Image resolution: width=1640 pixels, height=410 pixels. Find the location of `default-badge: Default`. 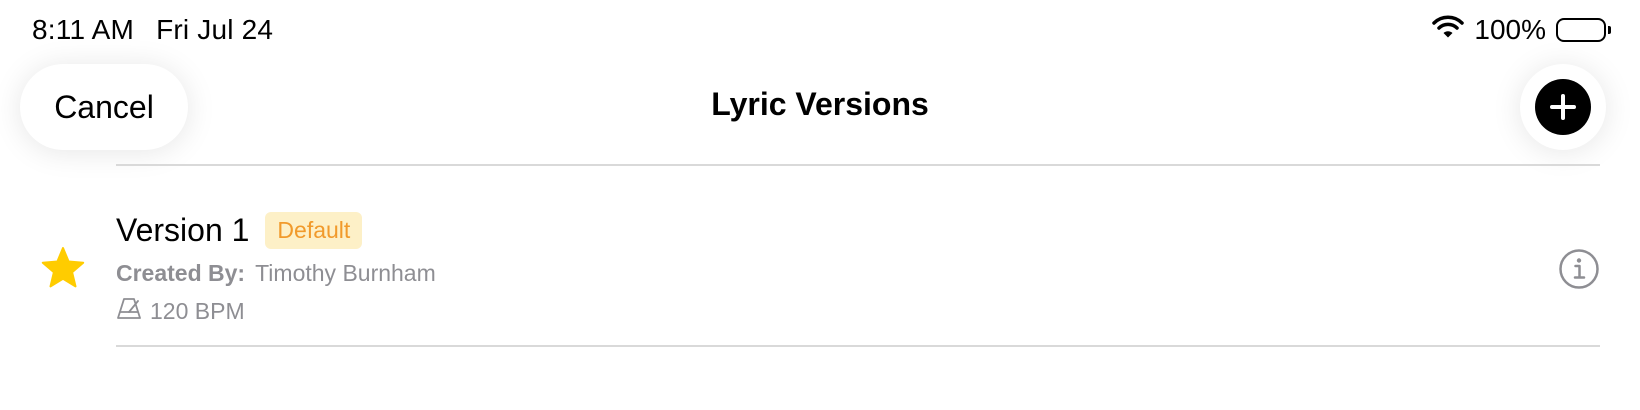

default-badge: Default is located at coordinates (314, 230).